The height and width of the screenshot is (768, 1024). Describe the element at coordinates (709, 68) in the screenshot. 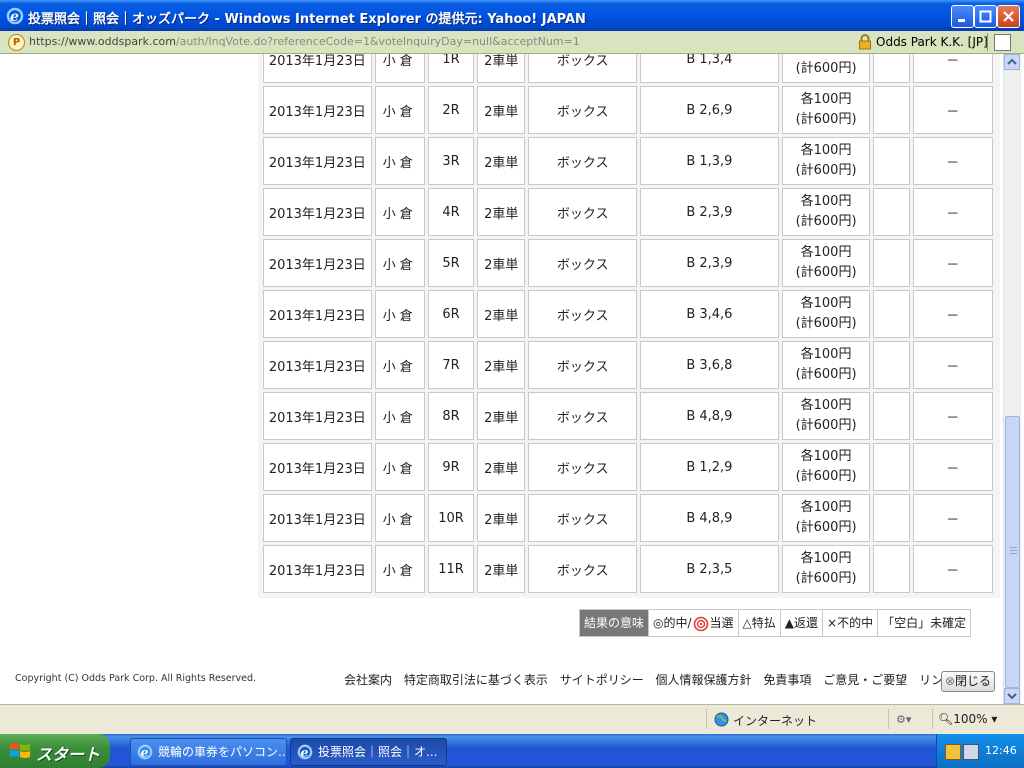

I see `combination-cell: B 1,3,4` at that location.